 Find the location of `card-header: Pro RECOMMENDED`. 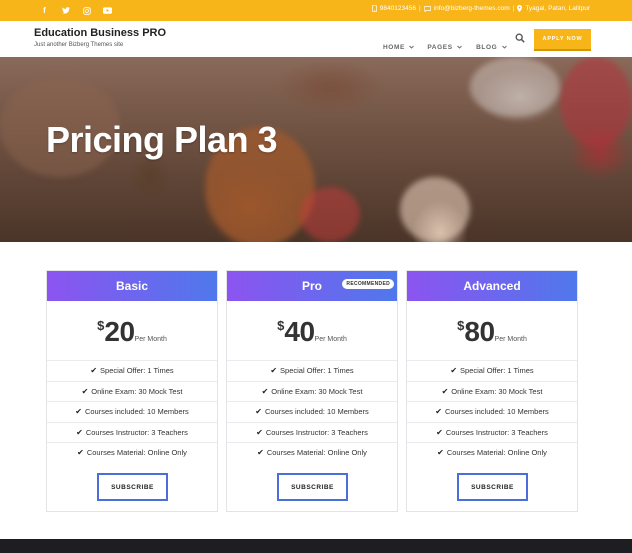

card-header: Pro RECOMMENDED is located at coordinates (312, 286).